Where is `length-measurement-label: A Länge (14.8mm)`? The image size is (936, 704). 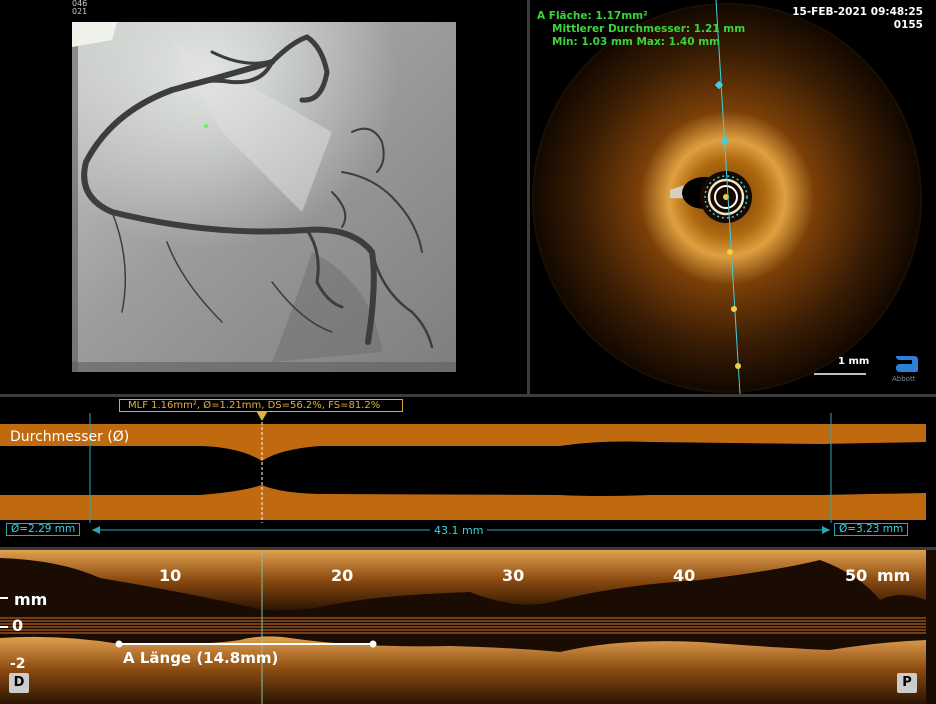
length-measurement-label: A Länge (14.8mm) is located at coordinates (201, 658).